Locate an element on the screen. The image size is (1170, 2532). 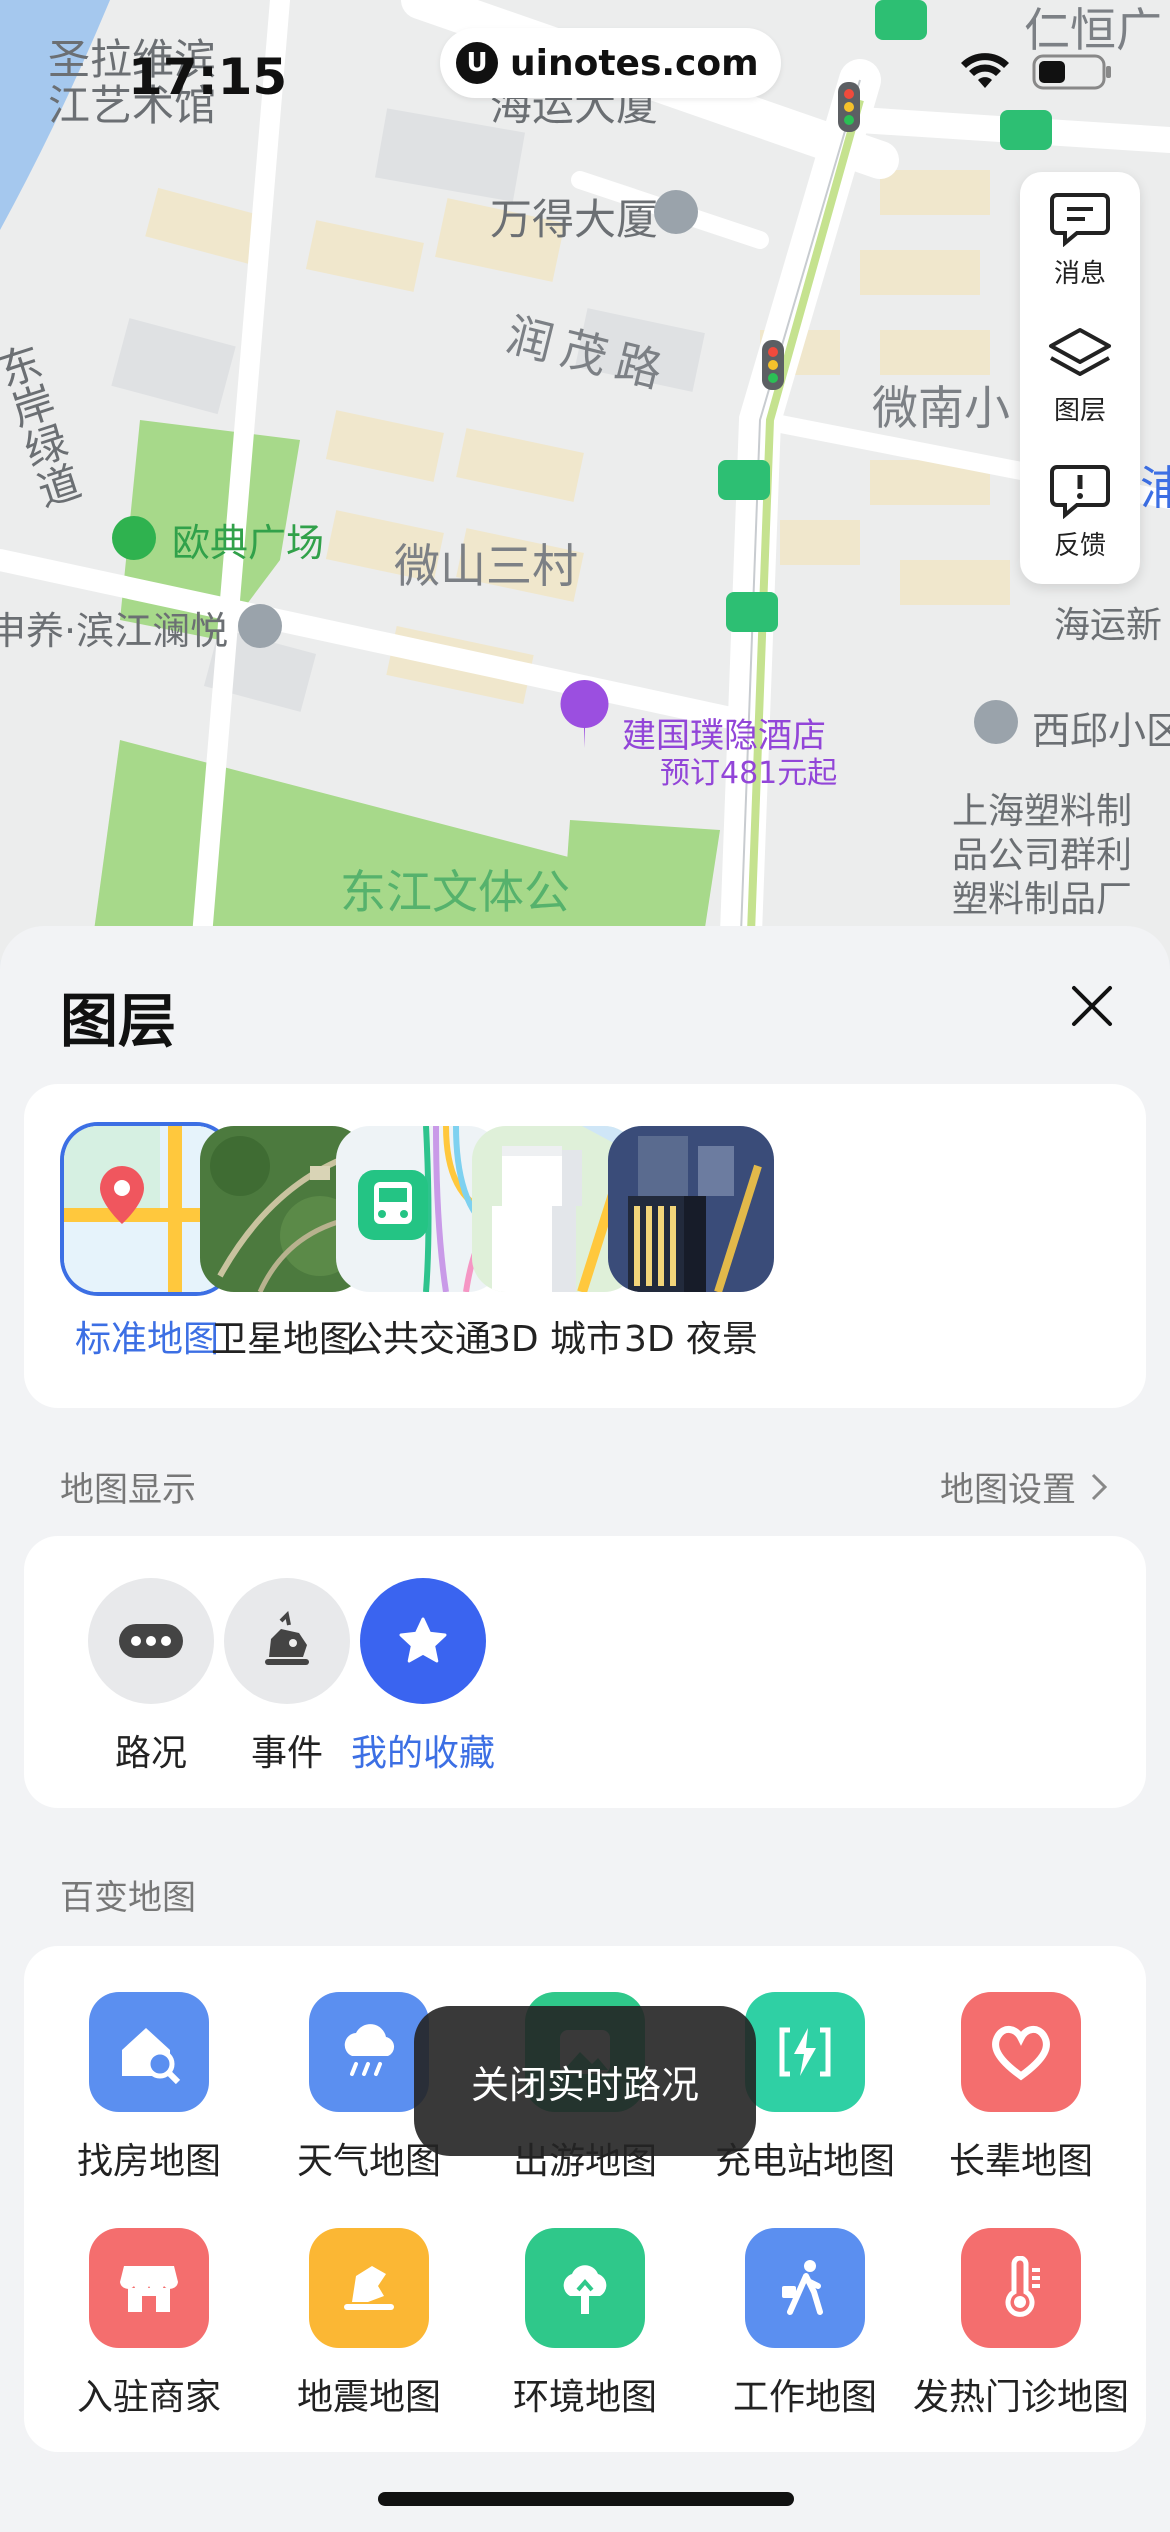
charging-icon is located at coordinates (805, 2052).